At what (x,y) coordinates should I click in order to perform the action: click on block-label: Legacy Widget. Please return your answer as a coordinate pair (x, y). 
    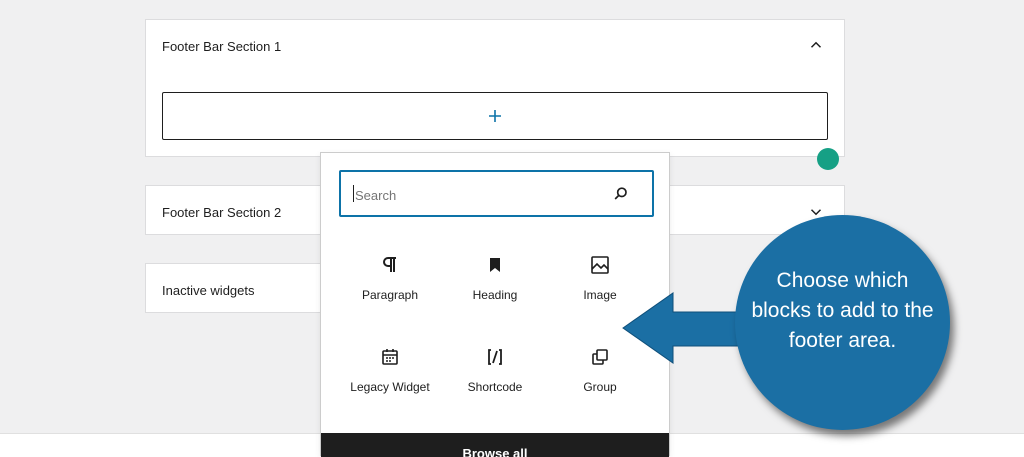
    Looking at the image, I should click on (390, 387).